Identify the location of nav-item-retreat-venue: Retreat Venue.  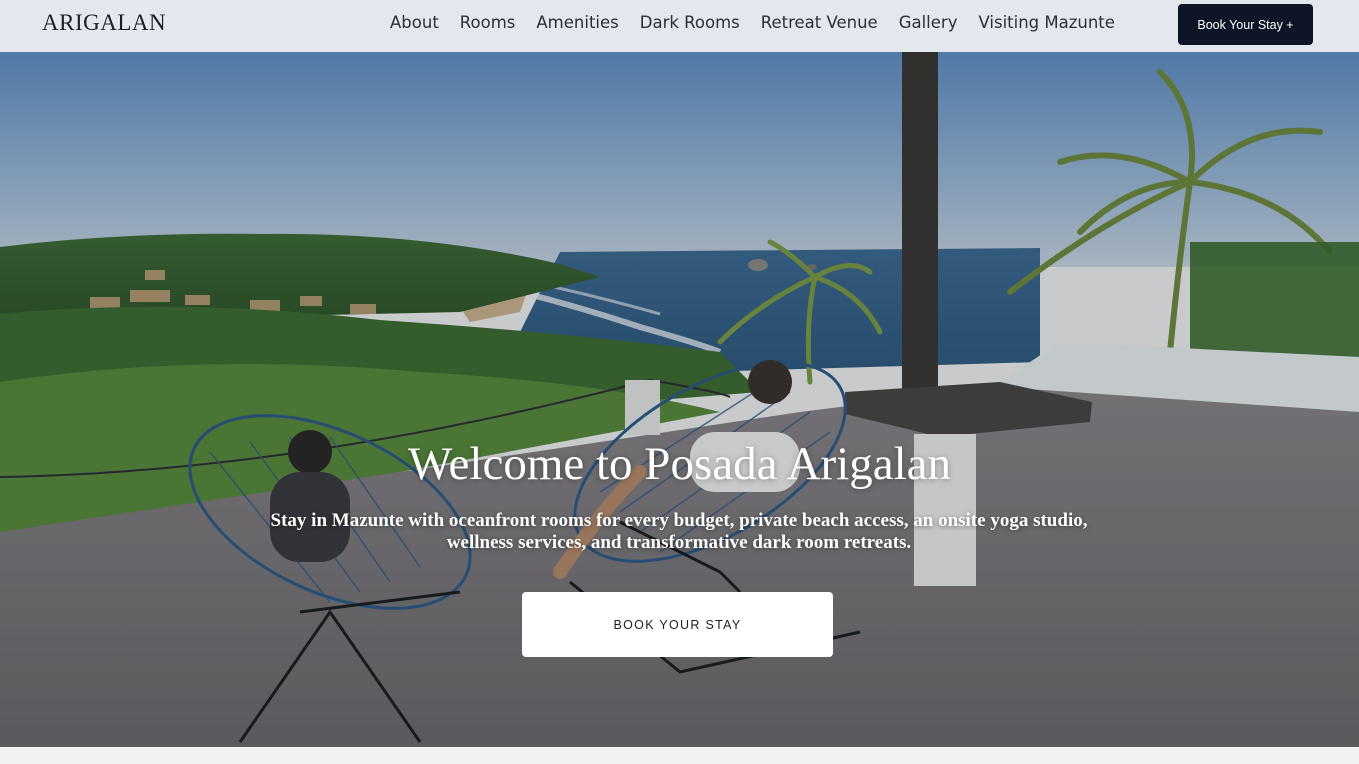
(819, 22).